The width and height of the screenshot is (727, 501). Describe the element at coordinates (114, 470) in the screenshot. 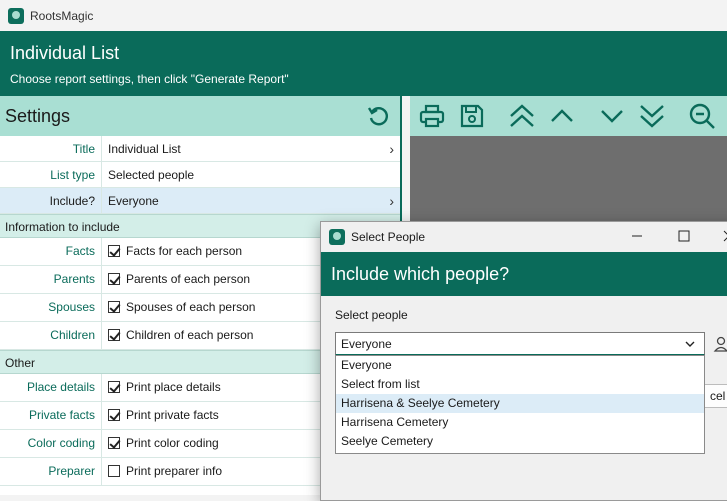

I see `preparer-checkbox` at that location.